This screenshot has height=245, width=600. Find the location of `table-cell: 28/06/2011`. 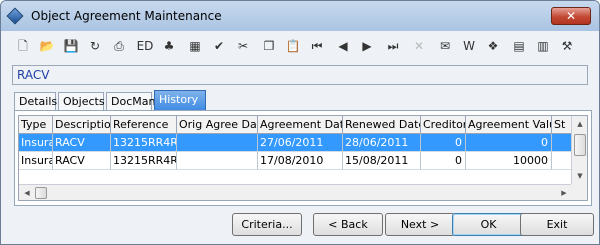

table-cell: 28/06/2011 is located at coordinates (382, 143).